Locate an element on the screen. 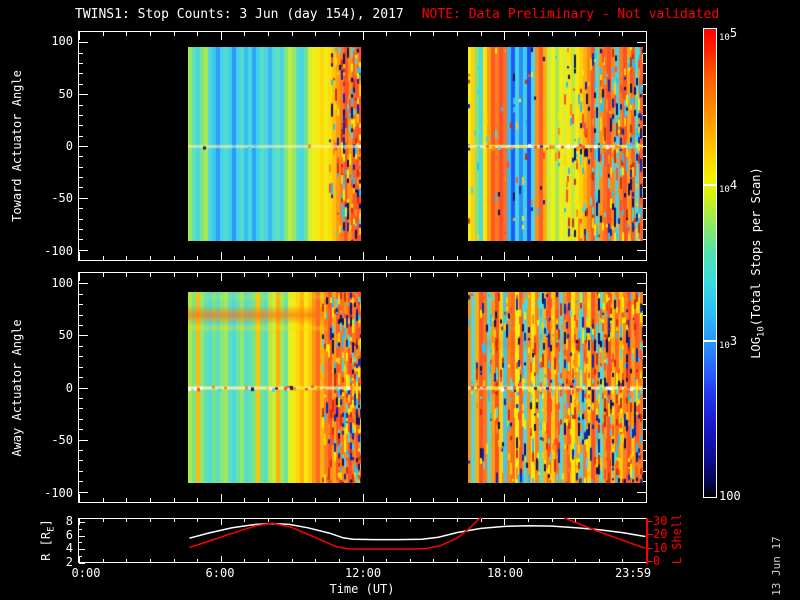  away-tick-m100: -100 is located at coordinates (58, 493).